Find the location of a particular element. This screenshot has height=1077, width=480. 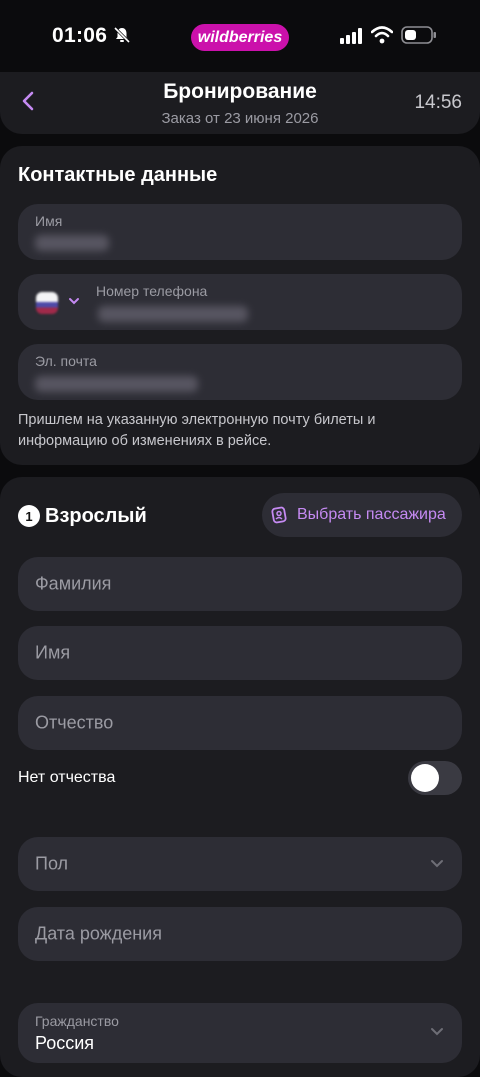

contact-name-value is located at coordinates (72, 243).